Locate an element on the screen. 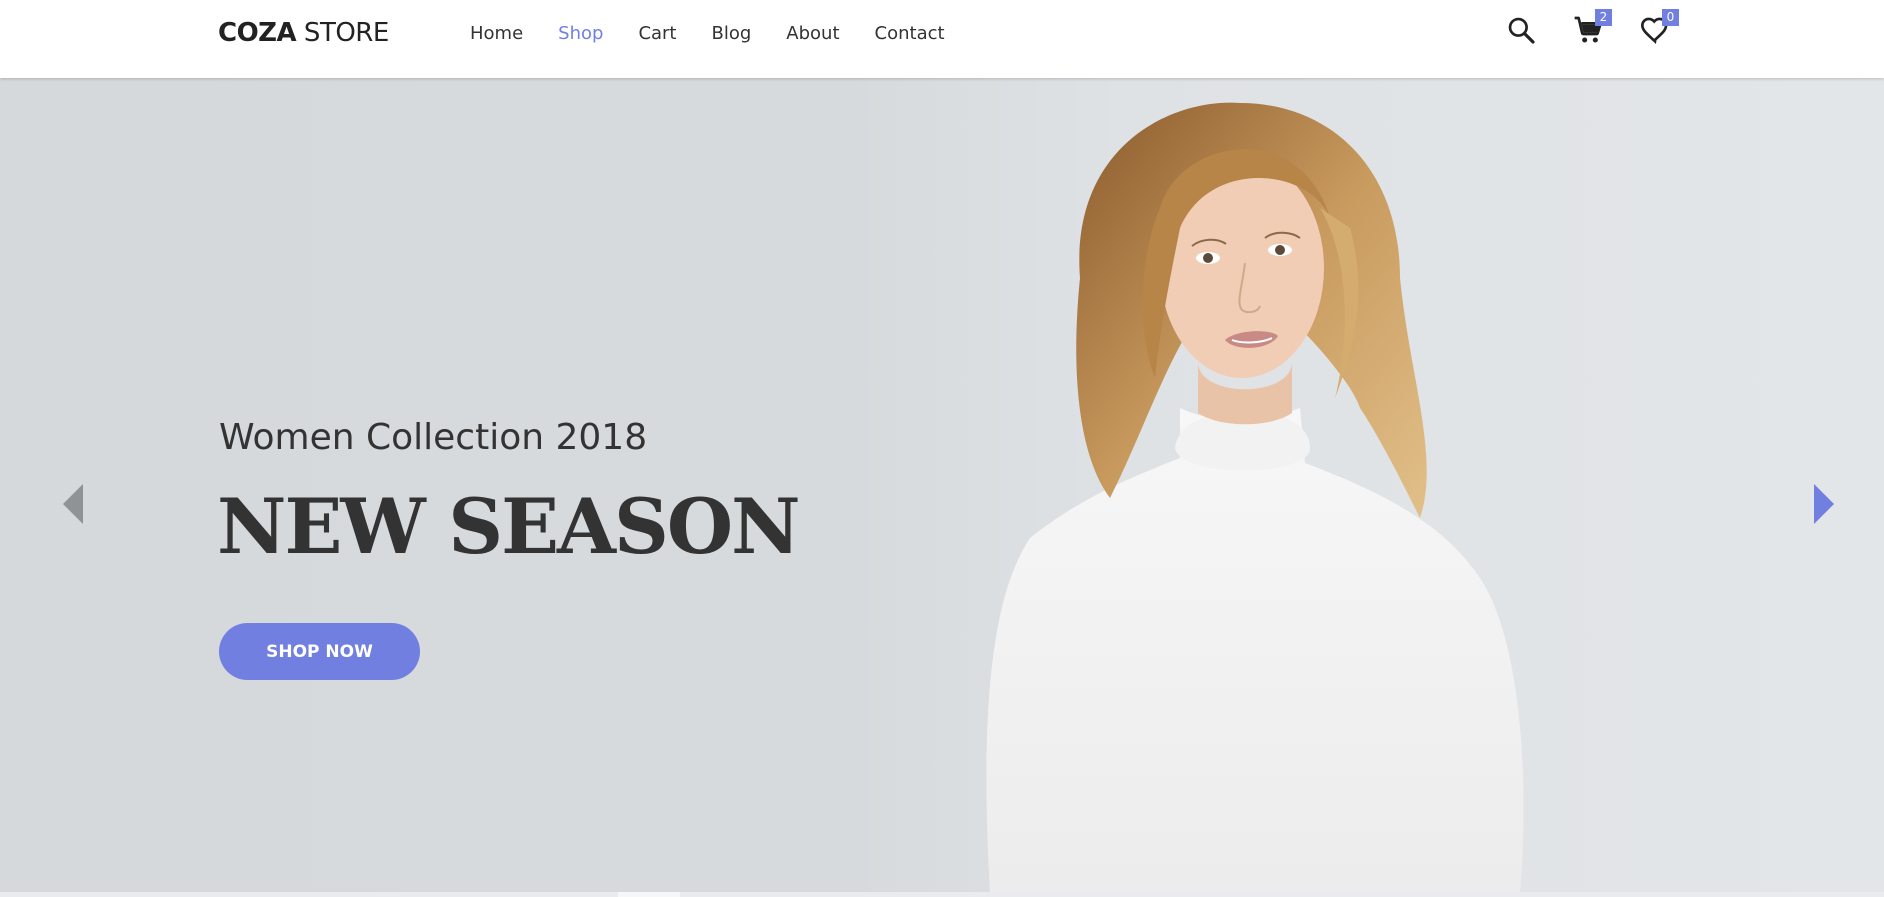 The width and height of the screenshot is (1884, 897). arrow-right-icon is located at coordinates (1824, 504).